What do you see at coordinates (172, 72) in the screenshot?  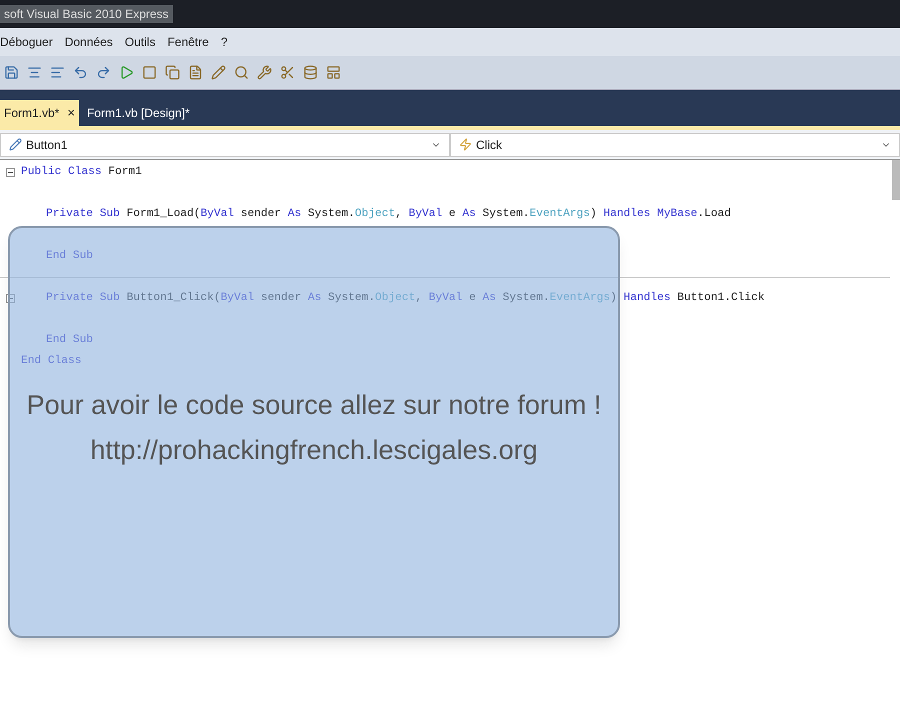 I see `copy-icon` at bounding box center [172, 72].